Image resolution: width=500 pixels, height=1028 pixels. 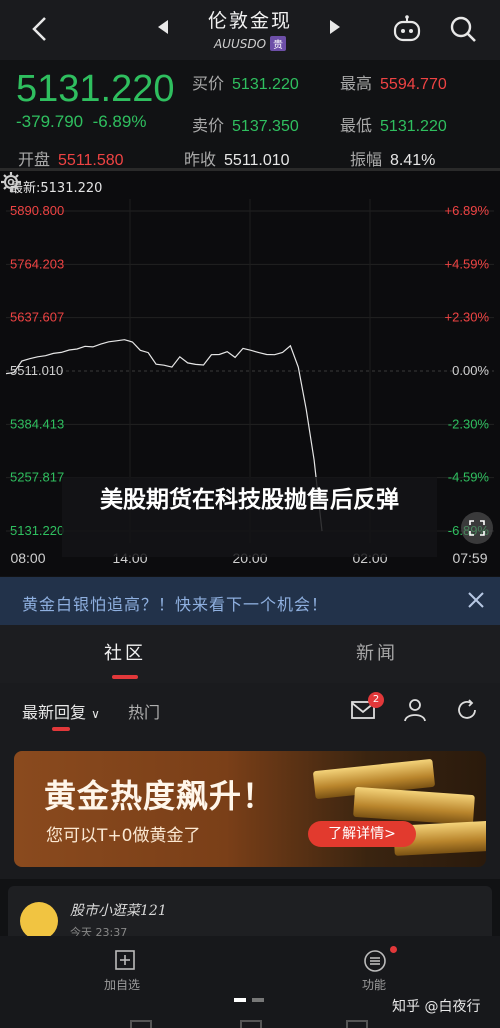 What do you see at coordinates (37, 210) in the screenshot?
I see `y-tick-label: 5890.800` at bounding box center [37, 210].